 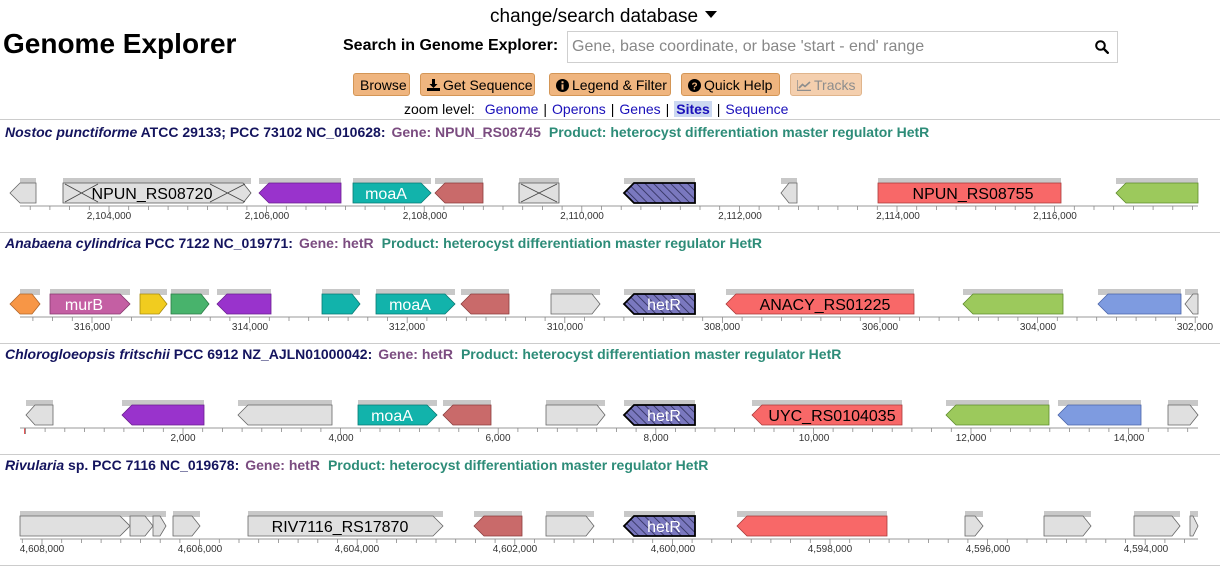 I want to click on organism-name: Anabaena cylindrica PCC 7122 NC_019771:, so click(x=149, y=243).